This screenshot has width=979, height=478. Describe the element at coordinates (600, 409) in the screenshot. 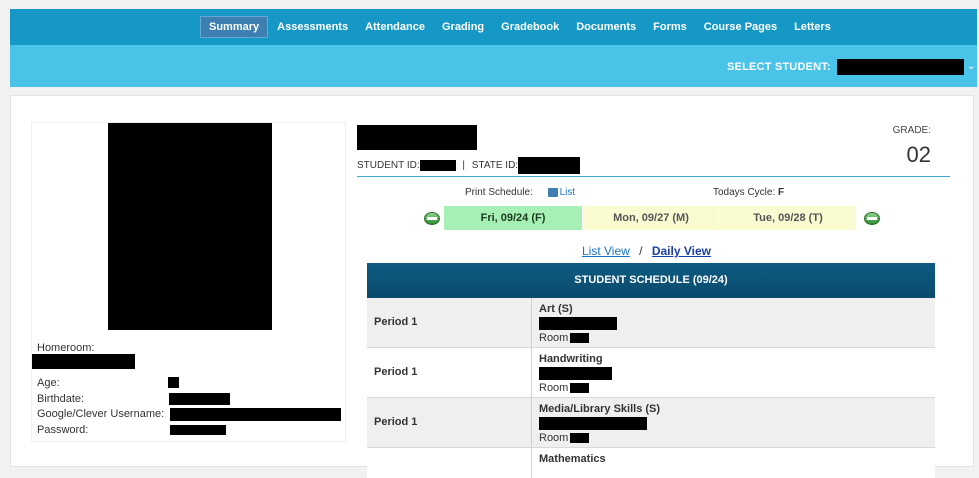

I see `subject-name: Media/Library Skills (S)` at that location.